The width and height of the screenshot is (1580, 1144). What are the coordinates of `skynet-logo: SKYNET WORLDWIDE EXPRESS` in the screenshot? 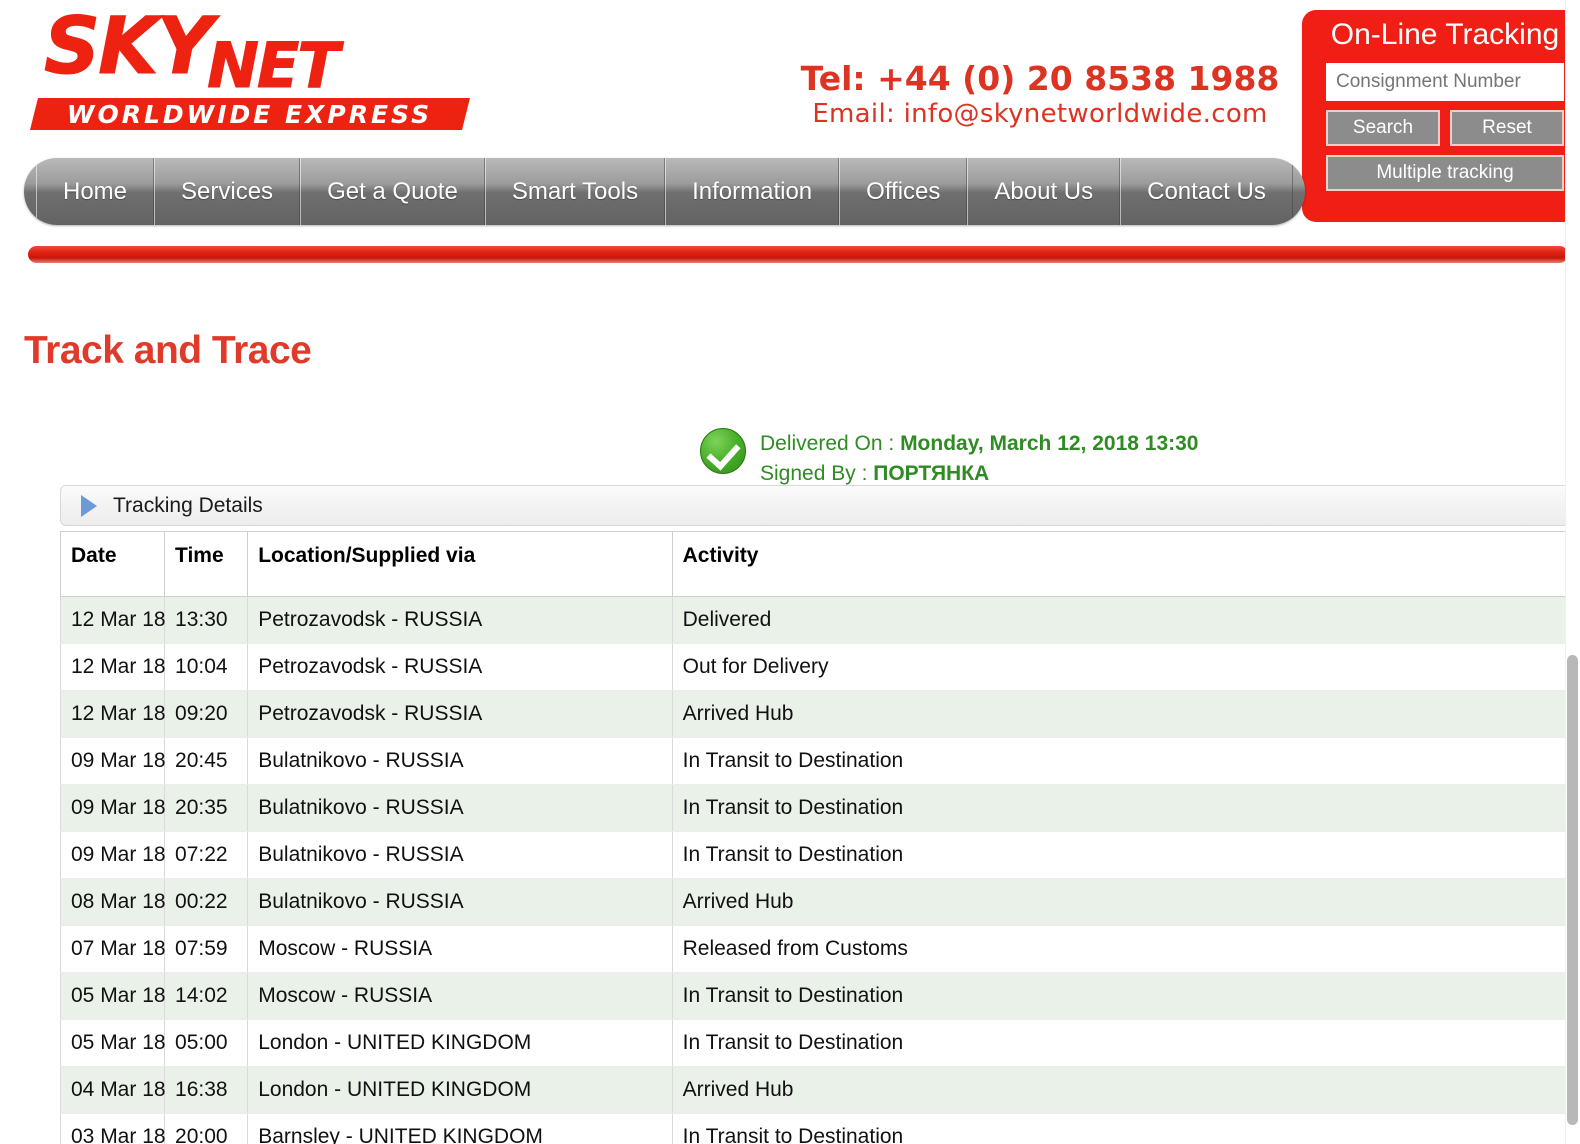 It's located at (261, 70).